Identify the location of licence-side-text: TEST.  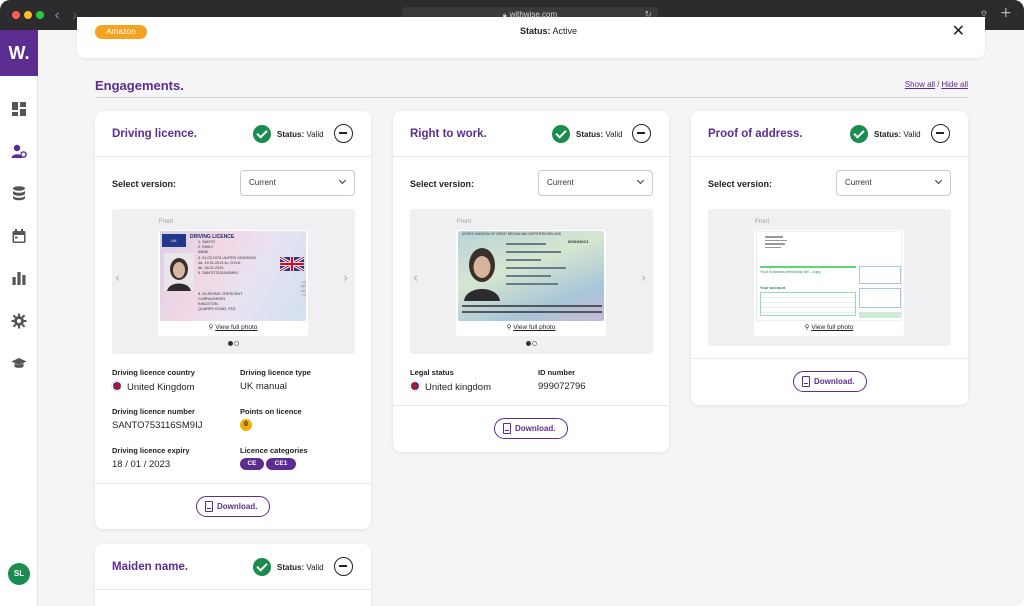
(302, 289).